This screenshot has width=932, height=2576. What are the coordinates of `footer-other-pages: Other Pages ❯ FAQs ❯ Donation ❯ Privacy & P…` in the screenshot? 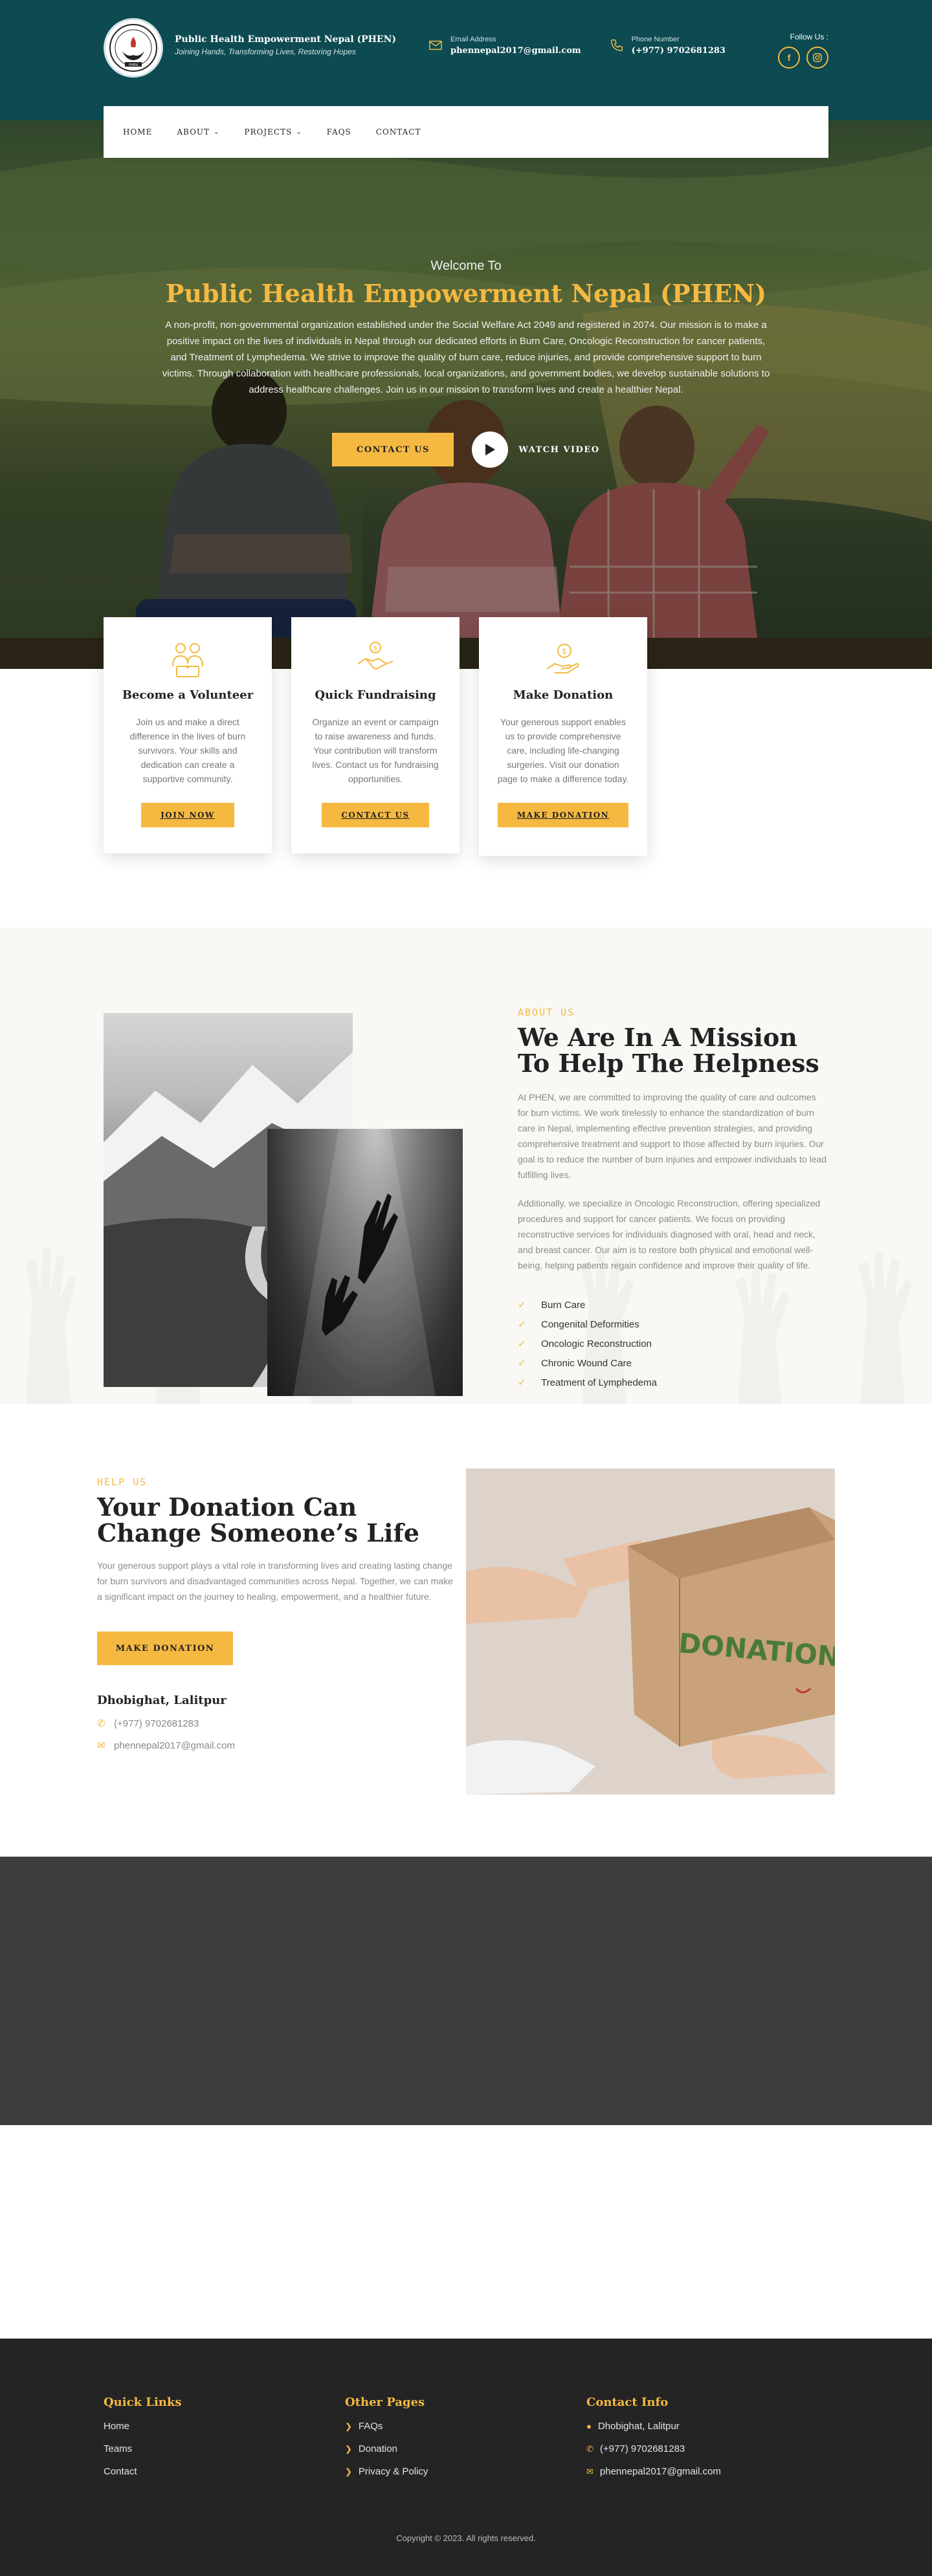 It's located at (386, 2436).